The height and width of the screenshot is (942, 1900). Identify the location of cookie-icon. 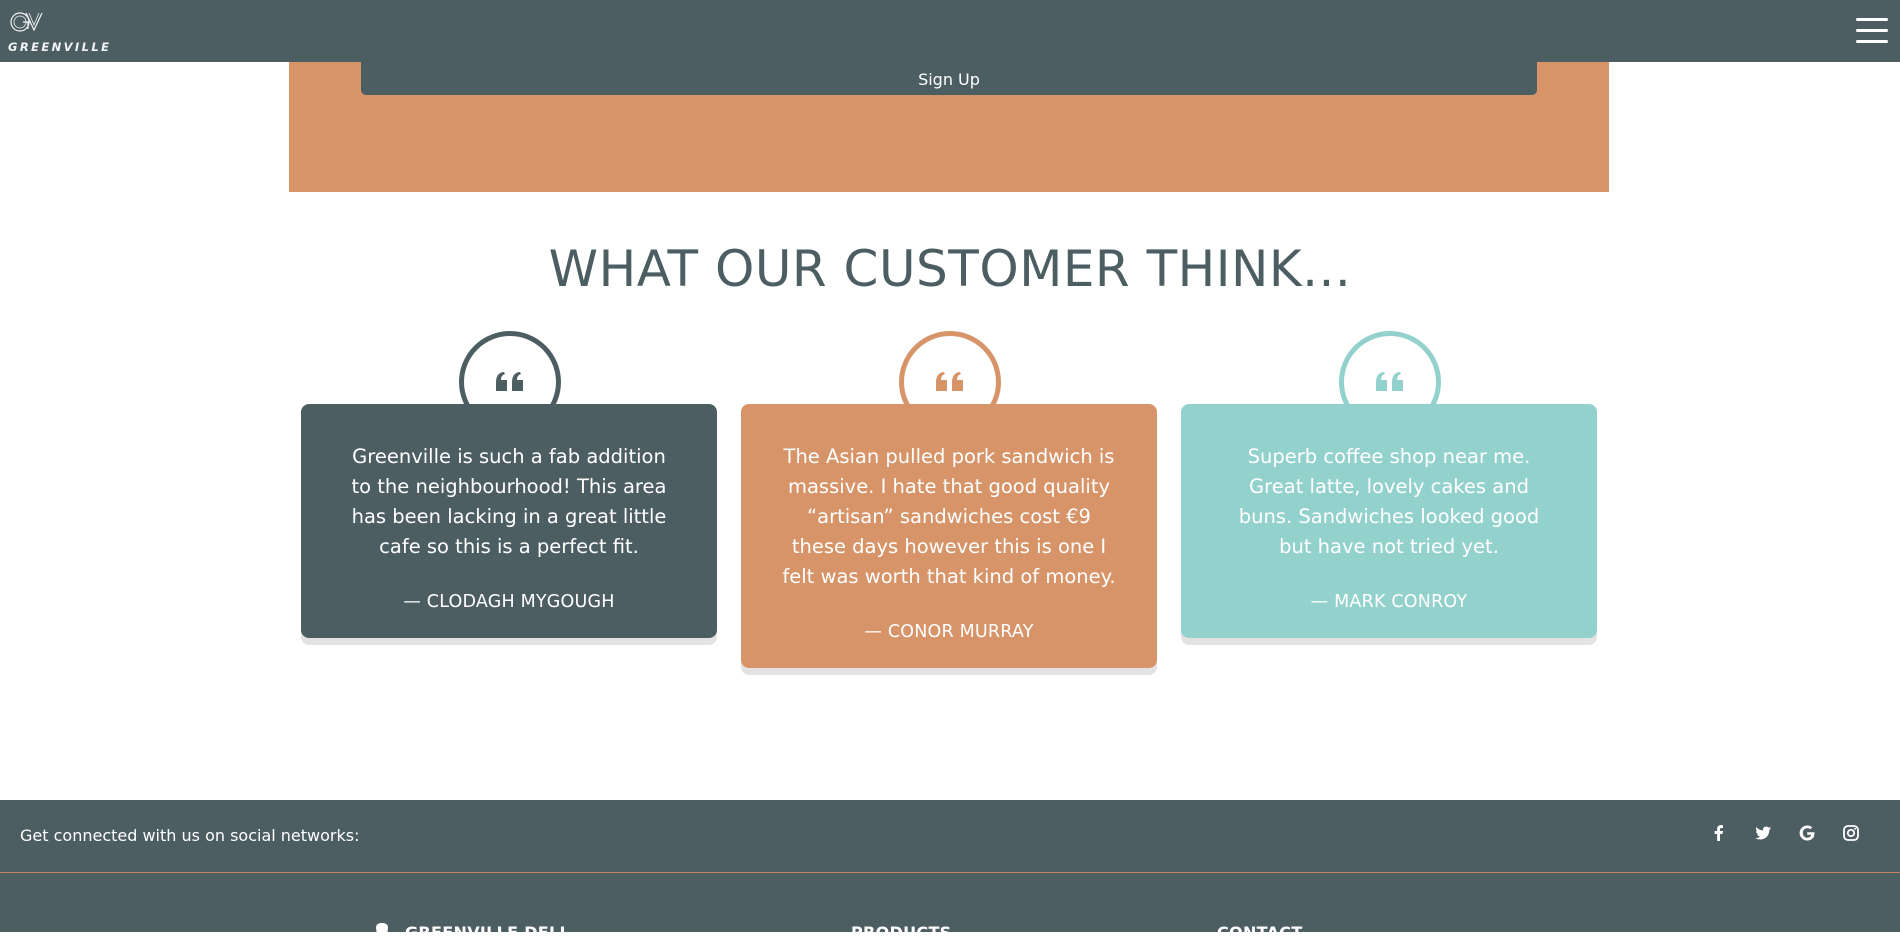
(382, 929).